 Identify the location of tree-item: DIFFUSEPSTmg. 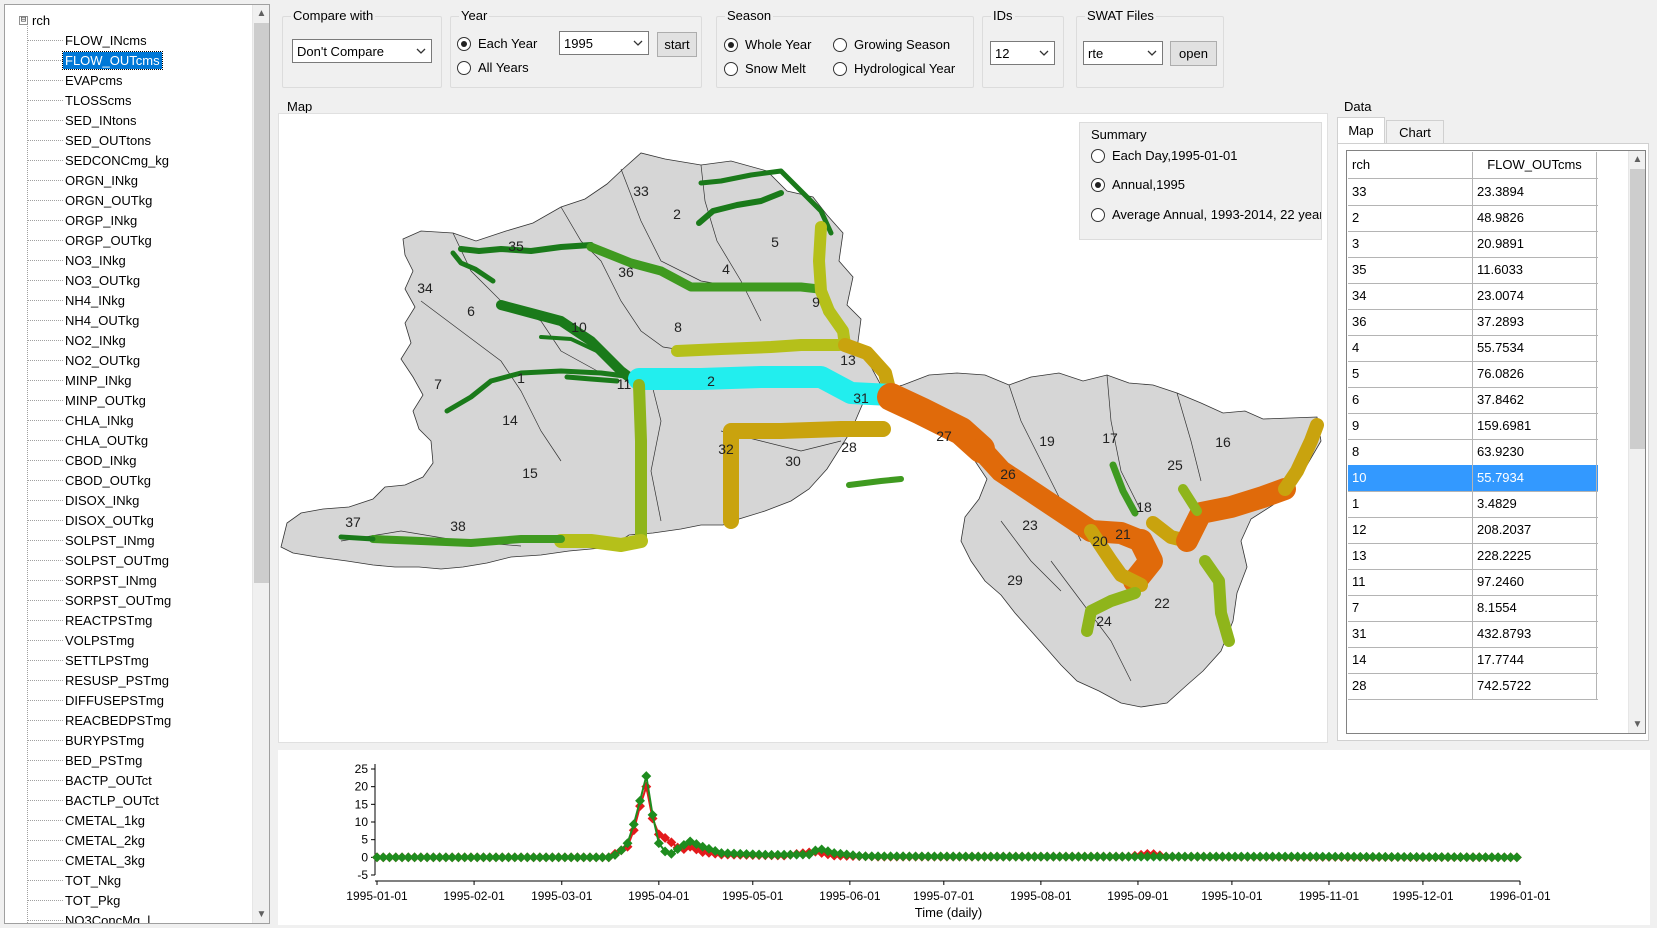
(96, 700).